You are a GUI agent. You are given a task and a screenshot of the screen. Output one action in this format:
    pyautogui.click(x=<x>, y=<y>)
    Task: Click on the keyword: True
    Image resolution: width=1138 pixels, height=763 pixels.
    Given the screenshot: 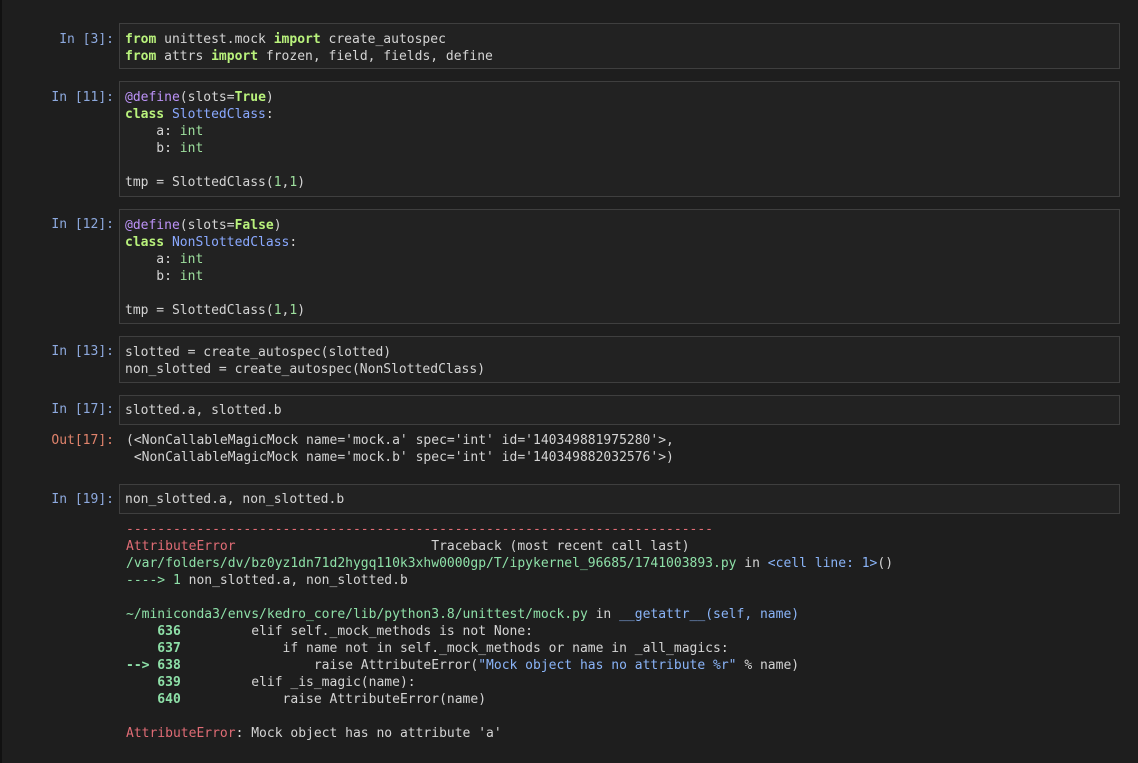 What is the action you would take?
    pyautogui.click(x=250, y=97)
    